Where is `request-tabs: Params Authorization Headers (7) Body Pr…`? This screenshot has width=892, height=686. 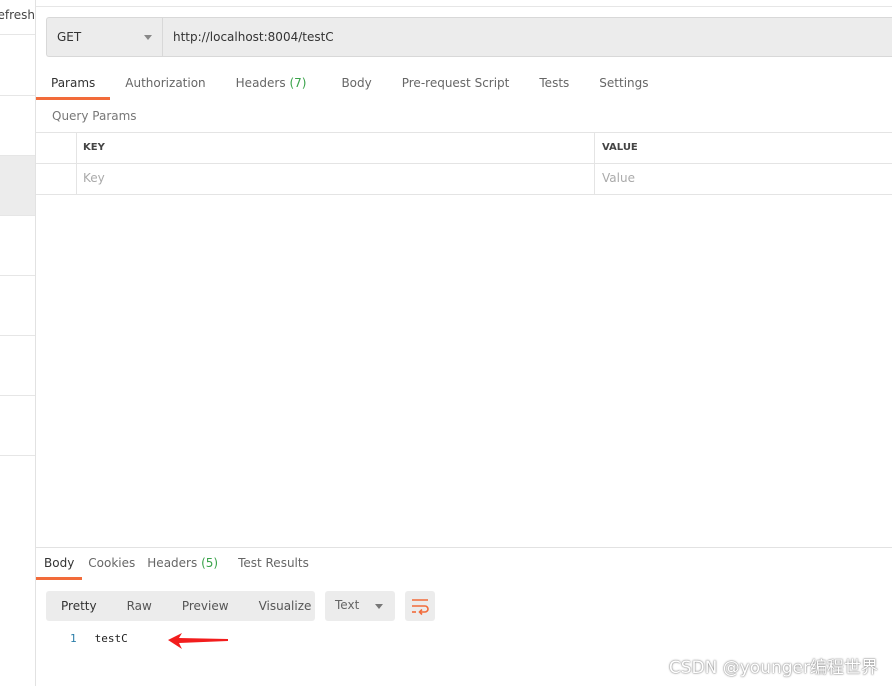 request-tabs: Params Authorization Headers (7) Body Pr… is located at coordinates (350, 85).